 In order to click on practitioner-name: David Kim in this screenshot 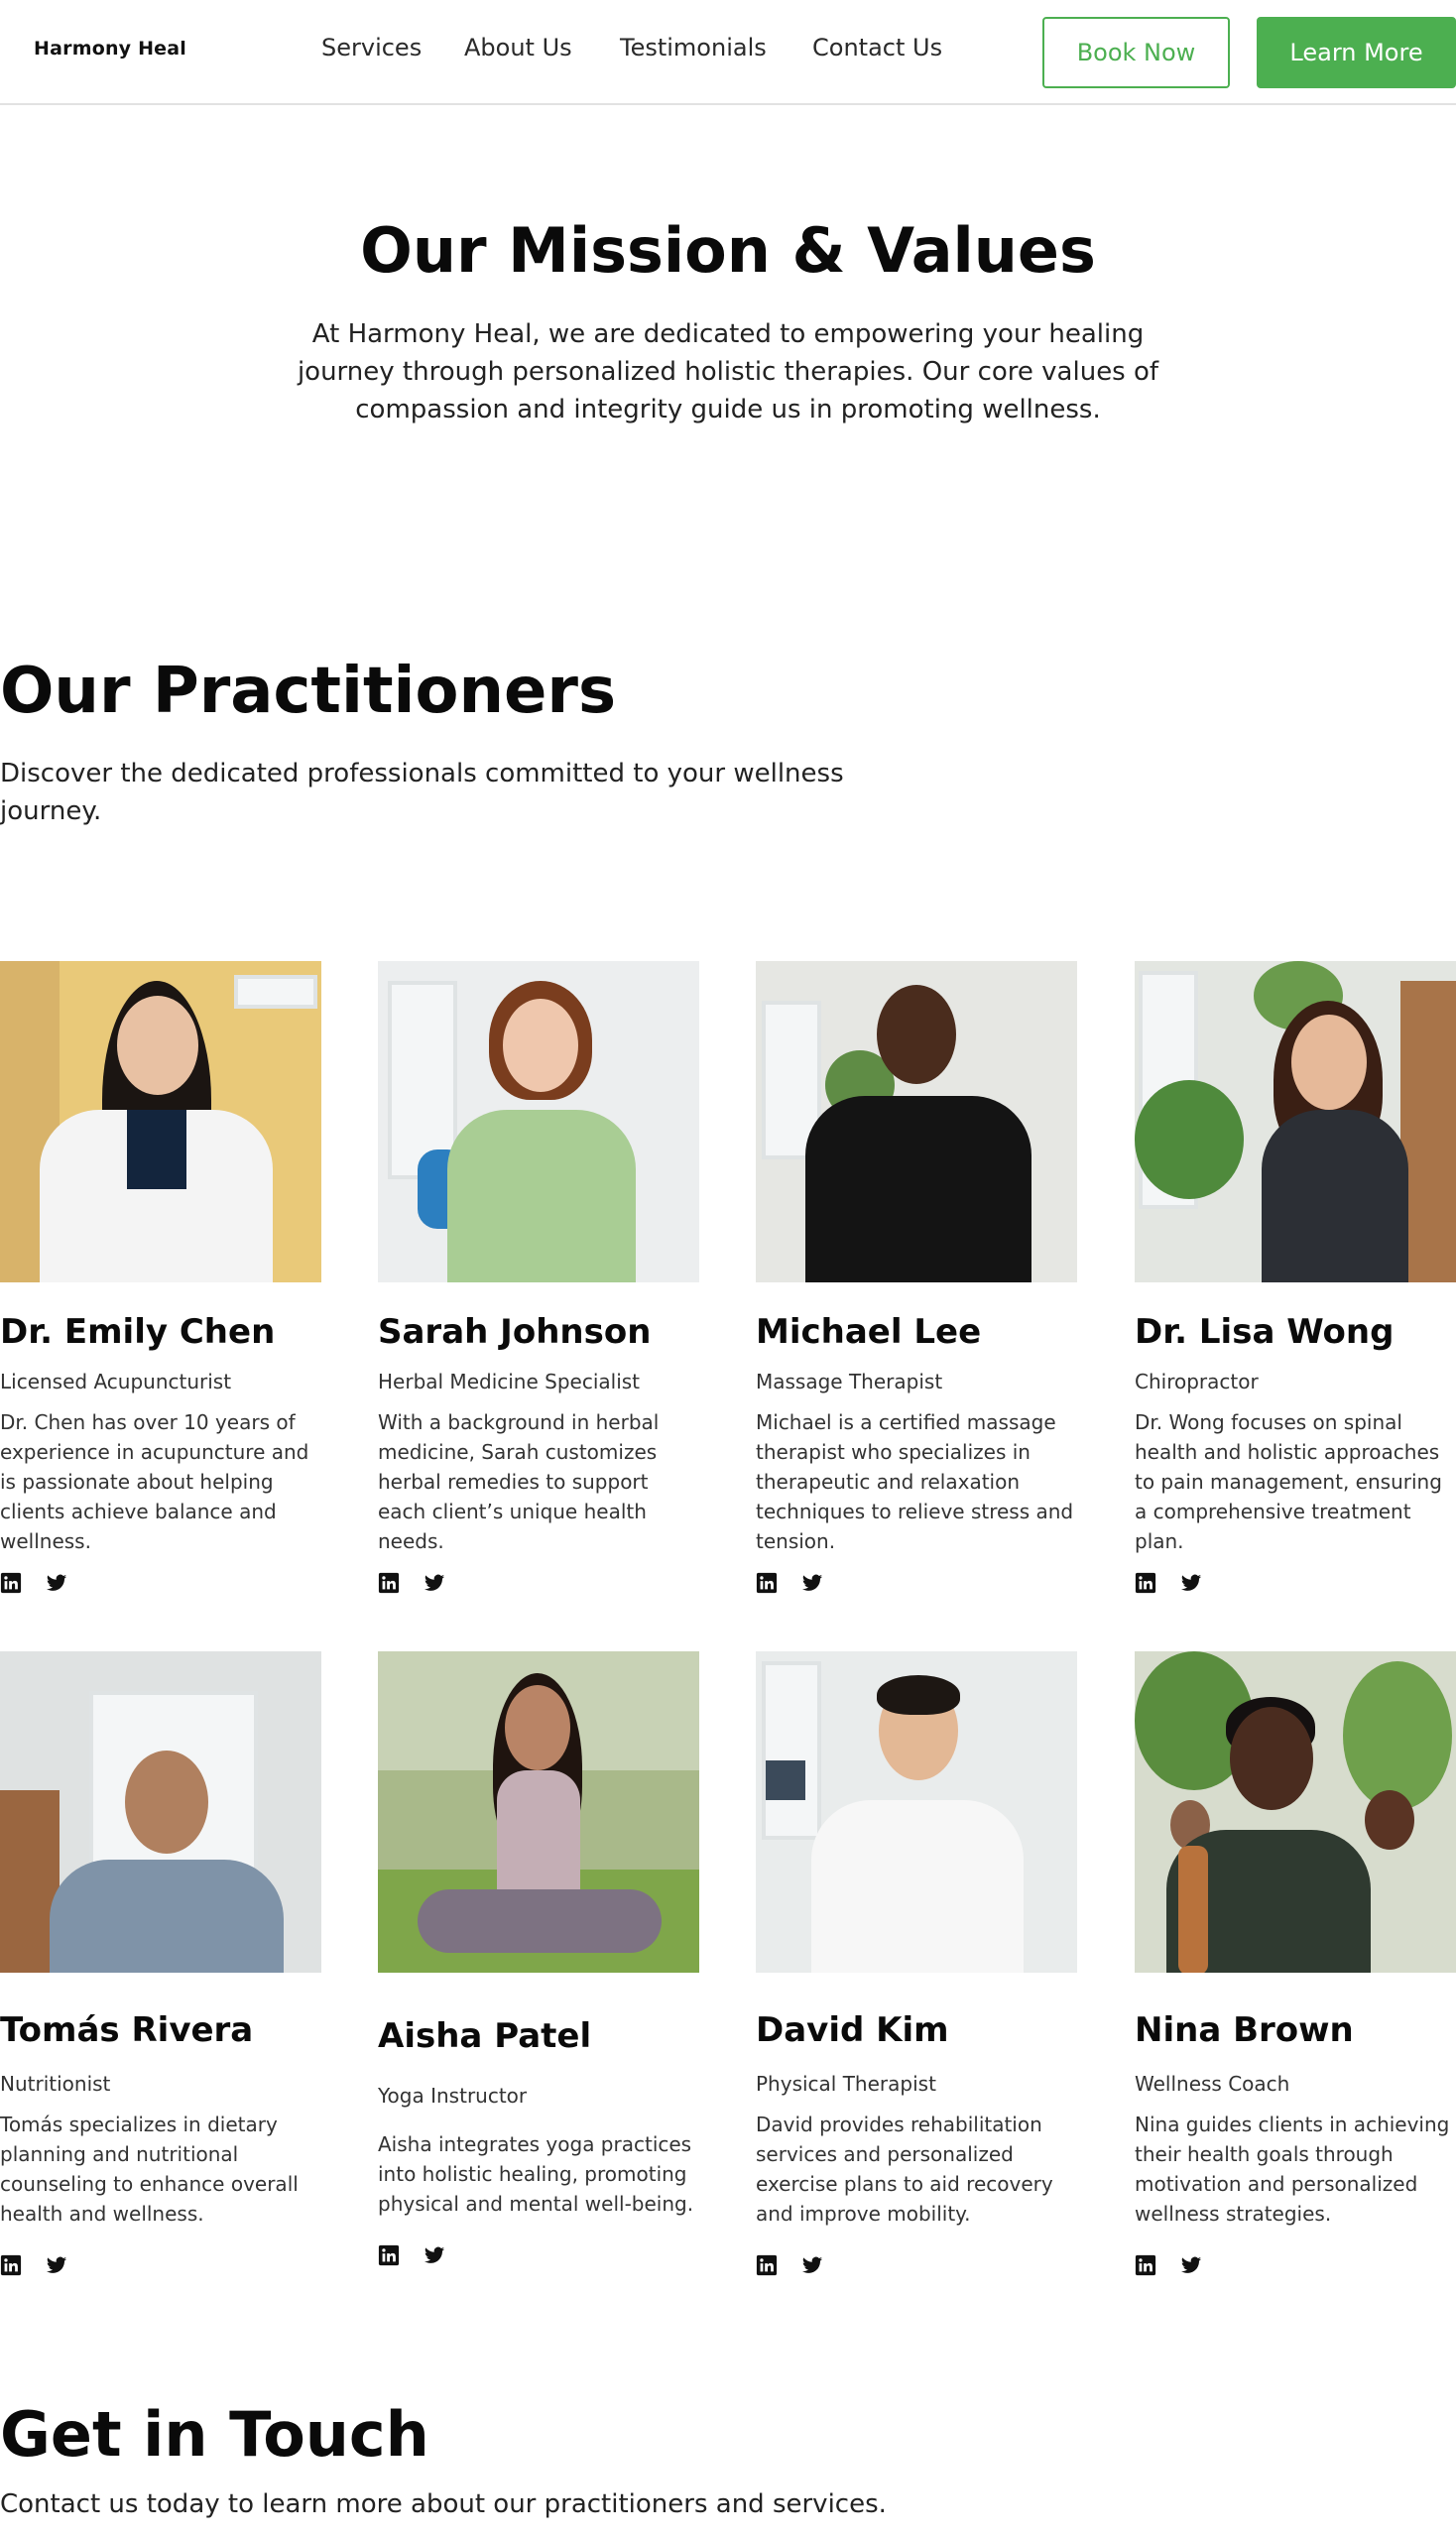, I will do `click(852, 2030)`.